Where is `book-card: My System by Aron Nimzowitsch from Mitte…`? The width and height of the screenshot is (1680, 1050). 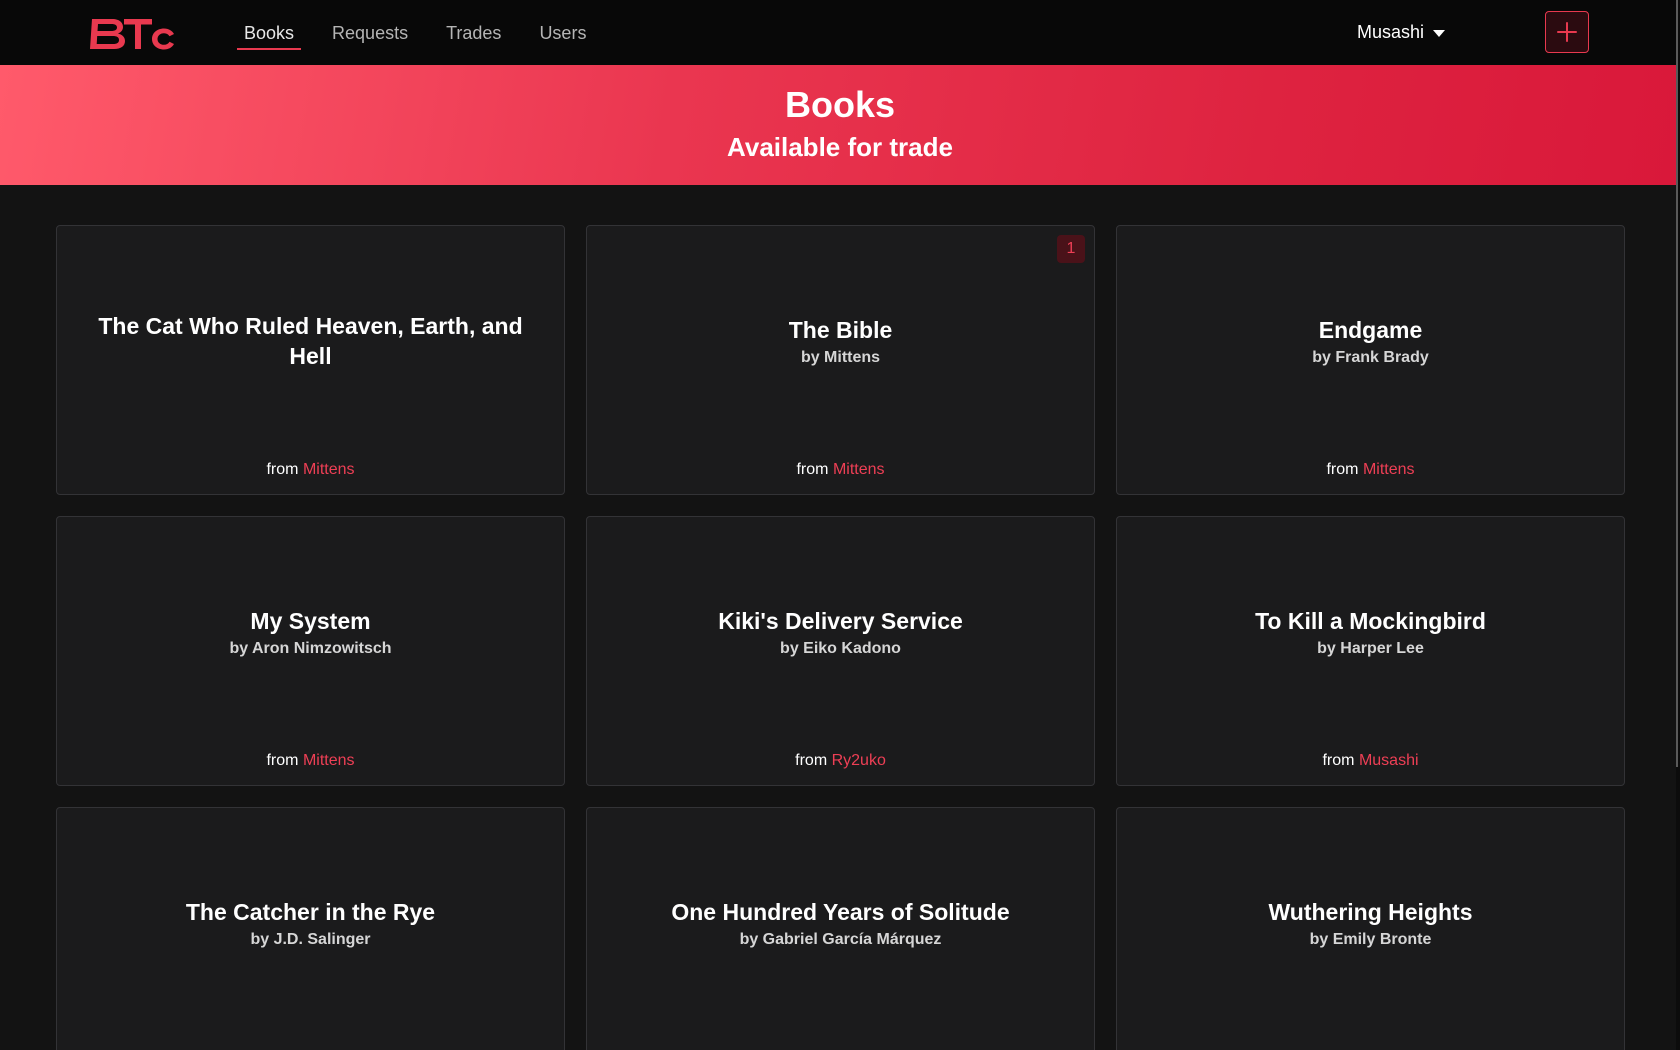 book-card: My System by Aron Nimzowitsch from Mitte… is located at coordinates (310, 651).